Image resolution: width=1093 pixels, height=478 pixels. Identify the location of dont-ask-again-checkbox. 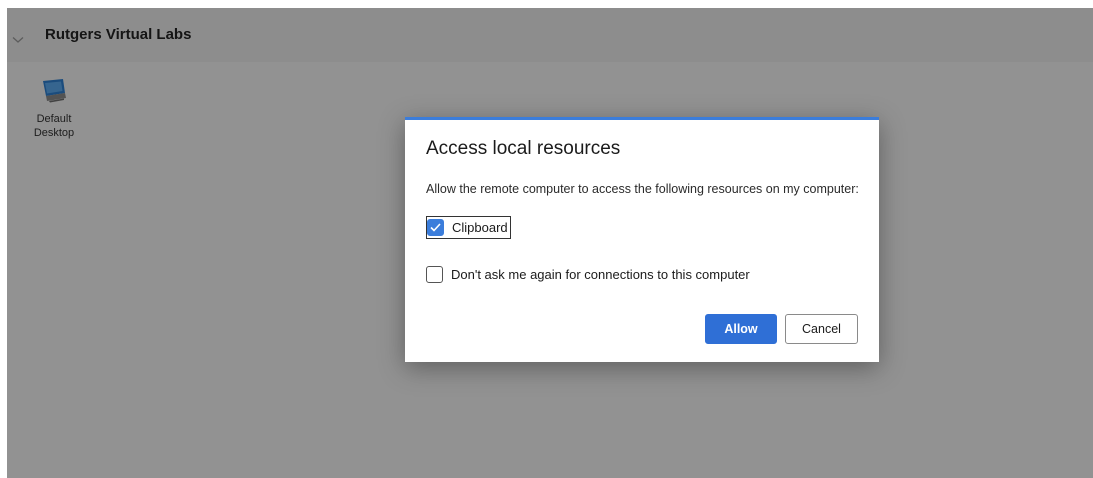
(434, 274).